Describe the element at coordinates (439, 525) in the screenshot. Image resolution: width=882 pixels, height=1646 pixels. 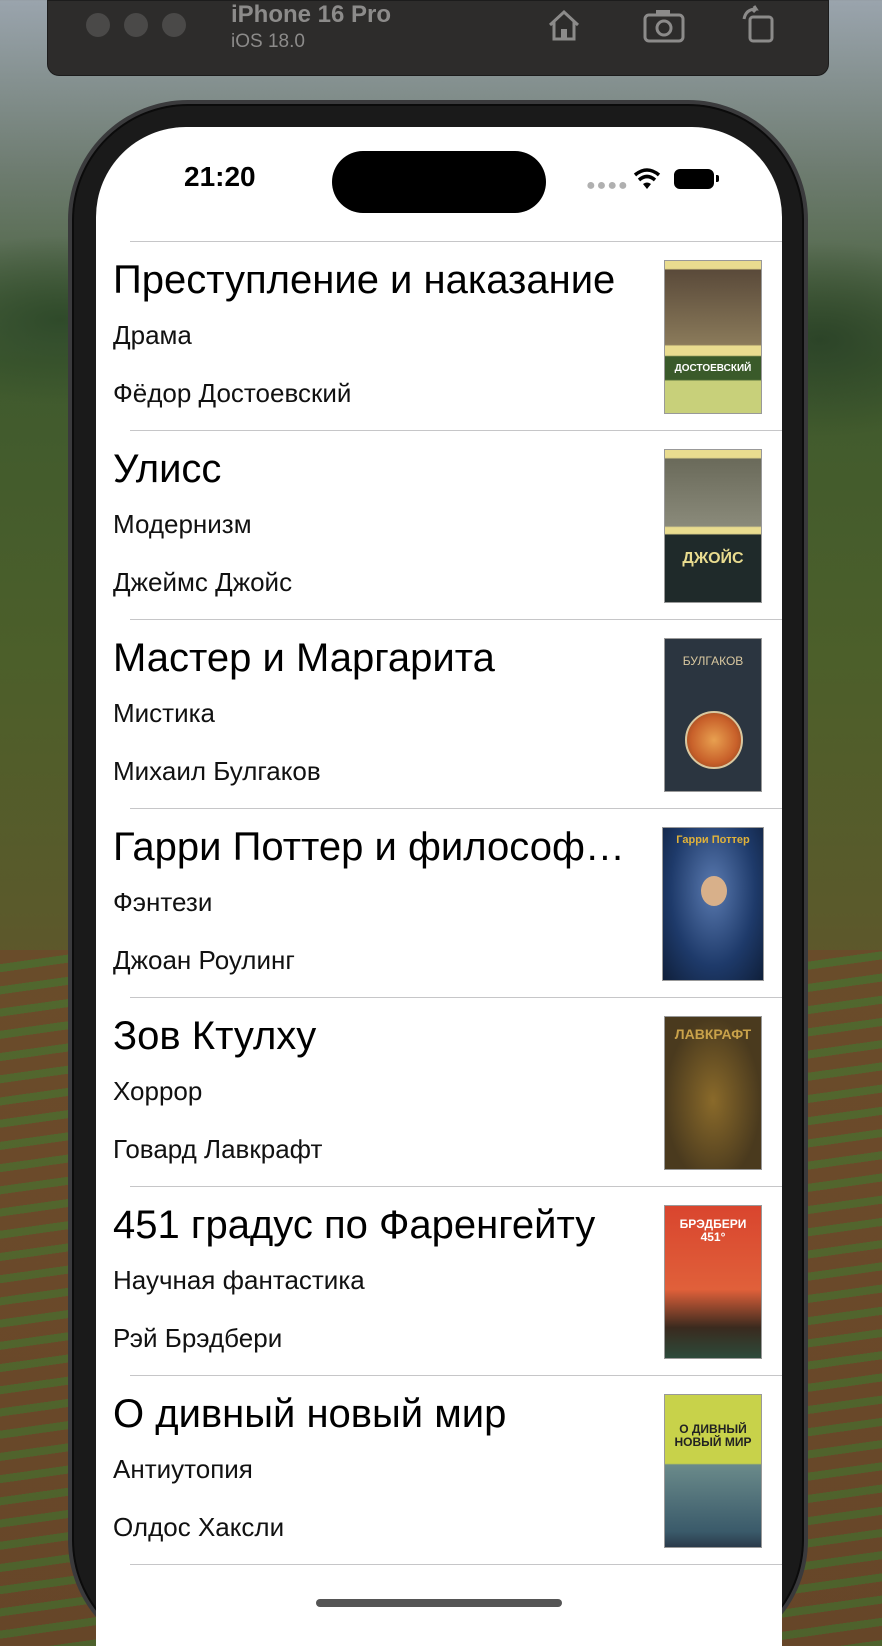
I see `list-item: Улисс Модернизм Джеймс Джойс ДЖОЙС` at that location.